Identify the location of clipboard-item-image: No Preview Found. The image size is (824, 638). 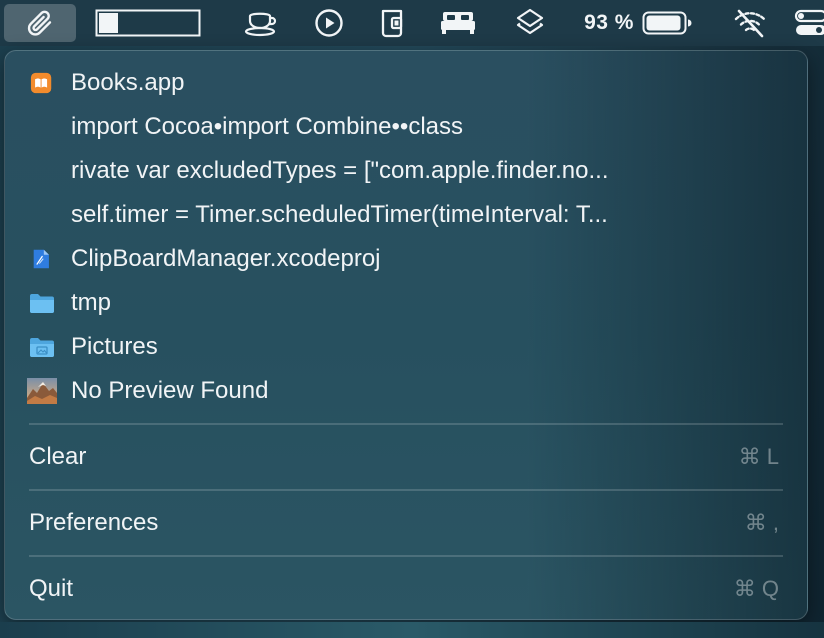
(406, 391).